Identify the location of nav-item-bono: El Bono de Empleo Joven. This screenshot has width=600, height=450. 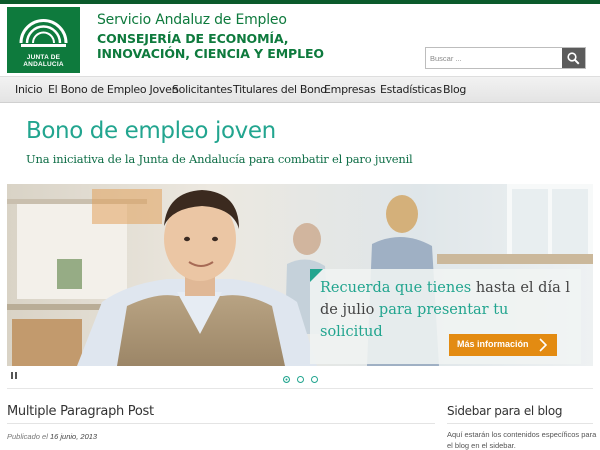
(113, 89).